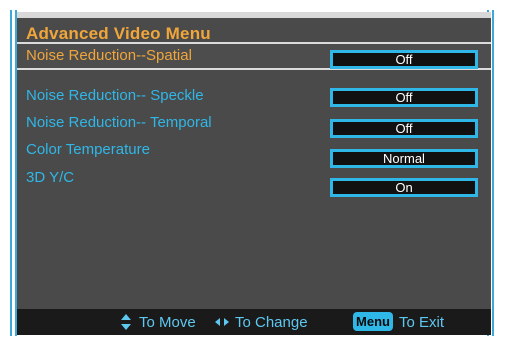 The height and width of the screenshot is (347, 507). I want to click on footer-bar: To Move To Change Menu To Exit, so click(254, 322).